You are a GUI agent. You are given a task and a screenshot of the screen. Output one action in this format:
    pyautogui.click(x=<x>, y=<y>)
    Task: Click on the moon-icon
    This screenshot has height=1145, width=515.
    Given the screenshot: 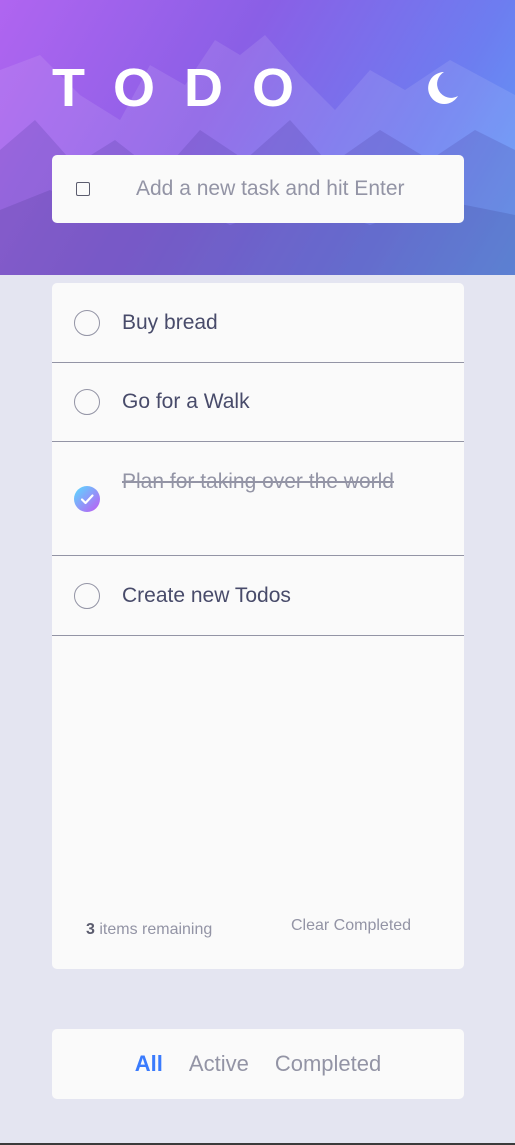 What is the action you would take?
    pyautogui.click(x=443, y=88)
    